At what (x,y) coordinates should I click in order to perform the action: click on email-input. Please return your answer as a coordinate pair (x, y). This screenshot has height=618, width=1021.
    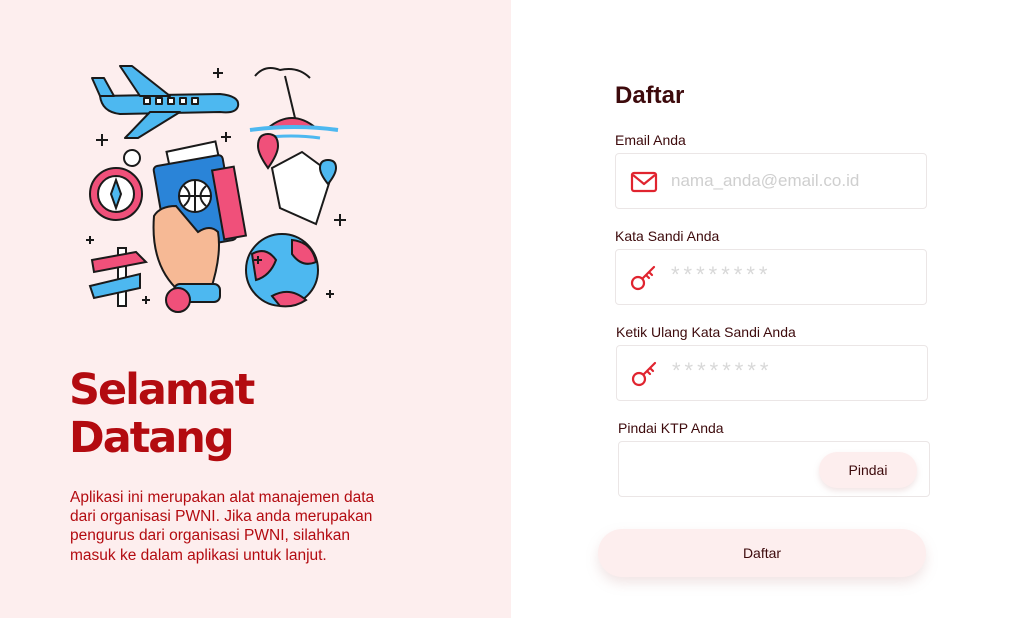
    Looking at the image, I should click on (793, 181).